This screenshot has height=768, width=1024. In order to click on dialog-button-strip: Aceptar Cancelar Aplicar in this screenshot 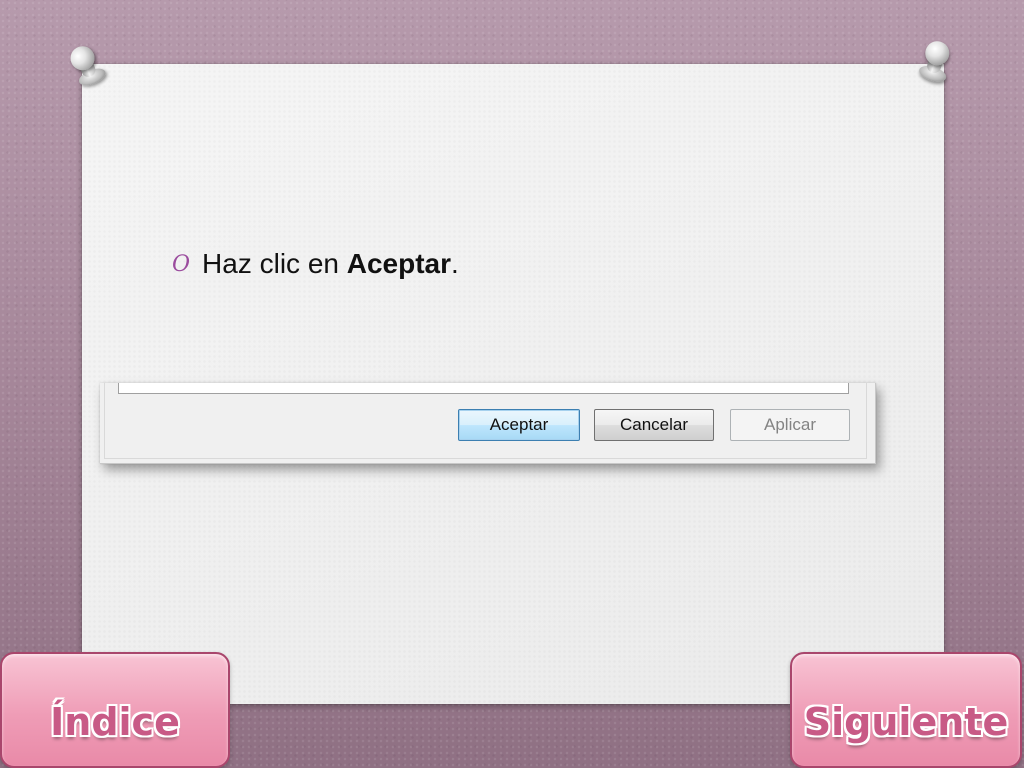, I will do `click(488, 423)`.